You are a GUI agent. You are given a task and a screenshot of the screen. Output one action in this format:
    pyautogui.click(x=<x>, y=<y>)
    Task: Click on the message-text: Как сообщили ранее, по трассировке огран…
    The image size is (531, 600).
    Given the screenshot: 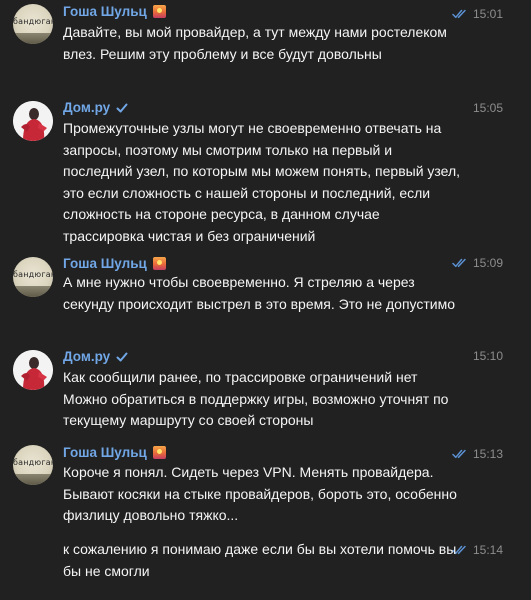 What is the action you would take?
    pyautogui.click(x=256, y=398)
    